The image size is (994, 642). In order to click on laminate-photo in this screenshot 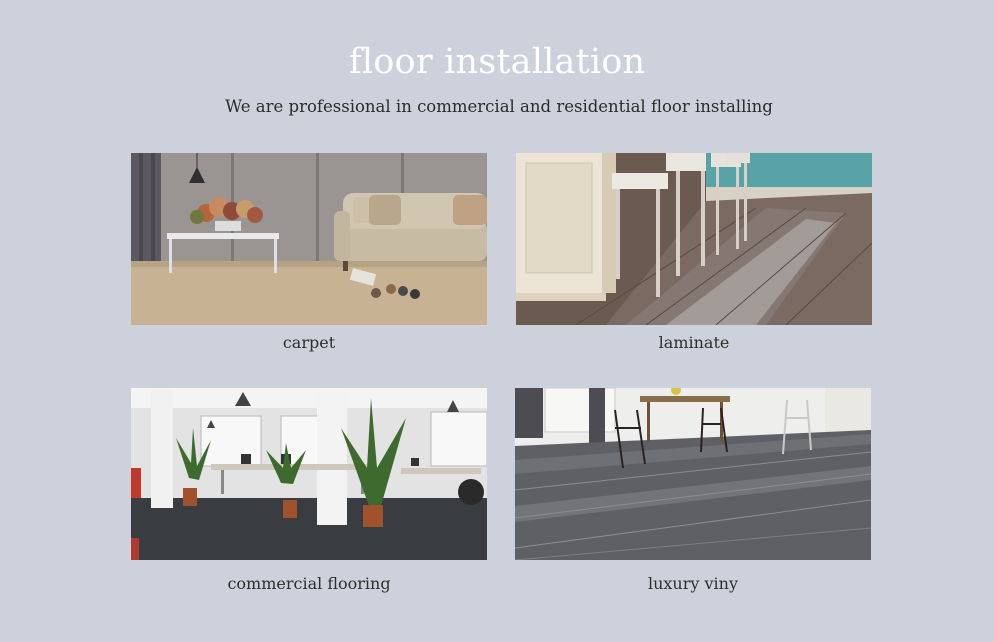, I will do `click(694, 239)`.